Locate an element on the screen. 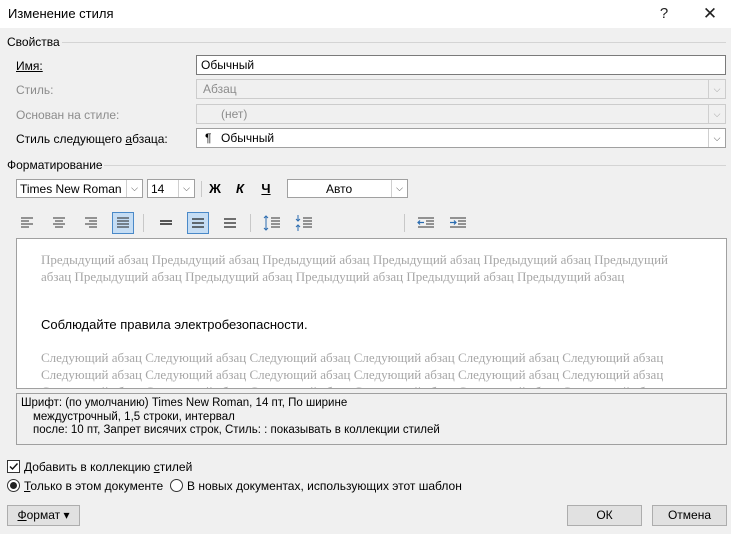  formatting-section-label: Форматирование is located at coordinates (55, 165).